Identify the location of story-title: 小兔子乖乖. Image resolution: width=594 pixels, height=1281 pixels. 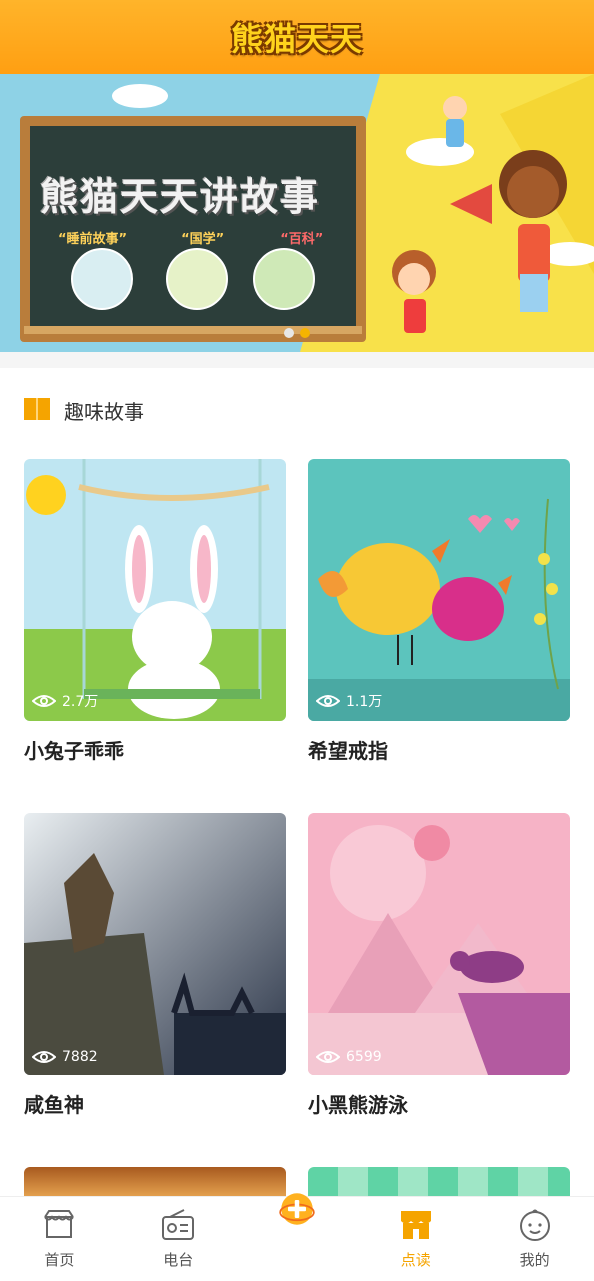
(155, 749).